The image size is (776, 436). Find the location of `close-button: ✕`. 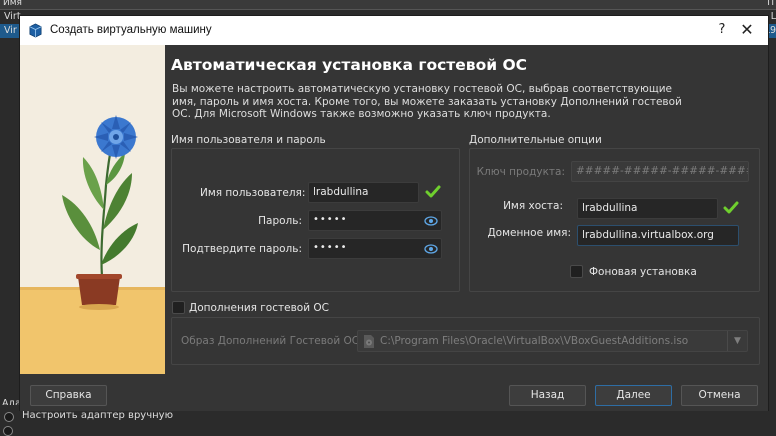

close-button: ✕ is located at coordinates (747, 30).